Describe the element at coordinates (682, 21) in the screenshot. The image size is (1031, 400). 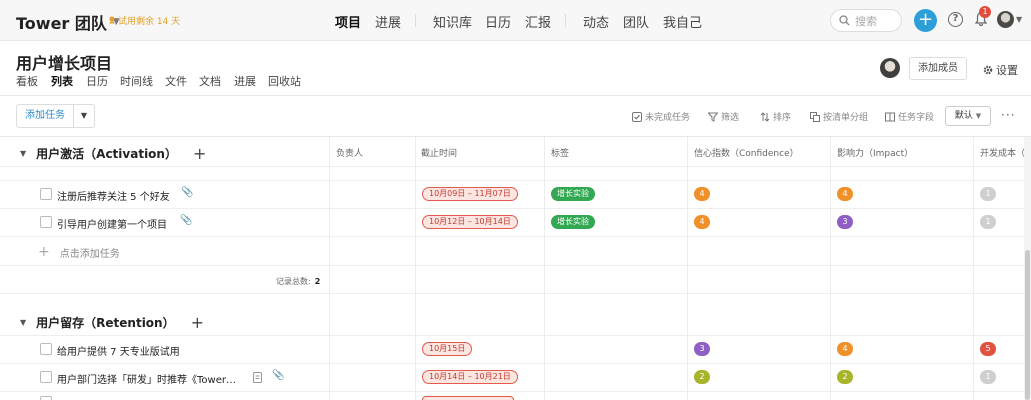
I see `nav-myself: 我自己` at that location.